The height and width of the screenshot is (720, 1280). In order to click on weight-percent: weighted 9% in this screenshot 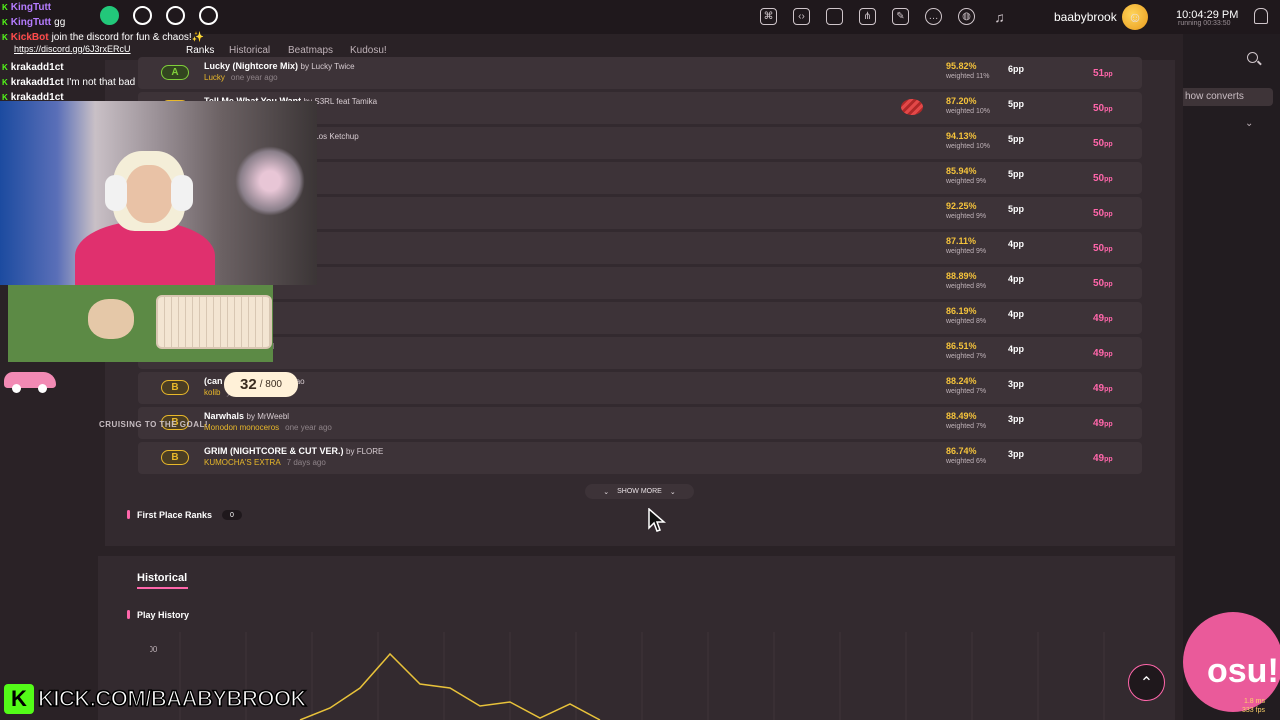, I will do `click(966, 251)`.